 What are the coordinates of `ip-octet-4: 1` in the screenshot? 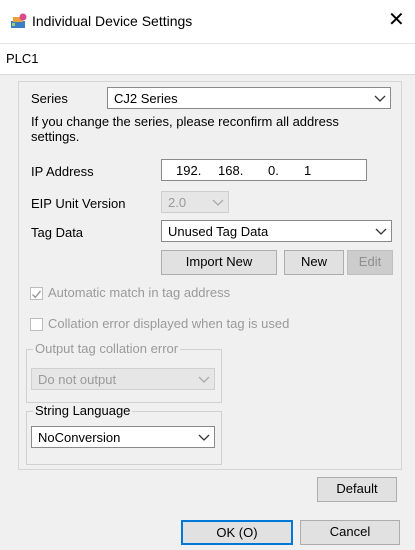 It's located at (308, 170).